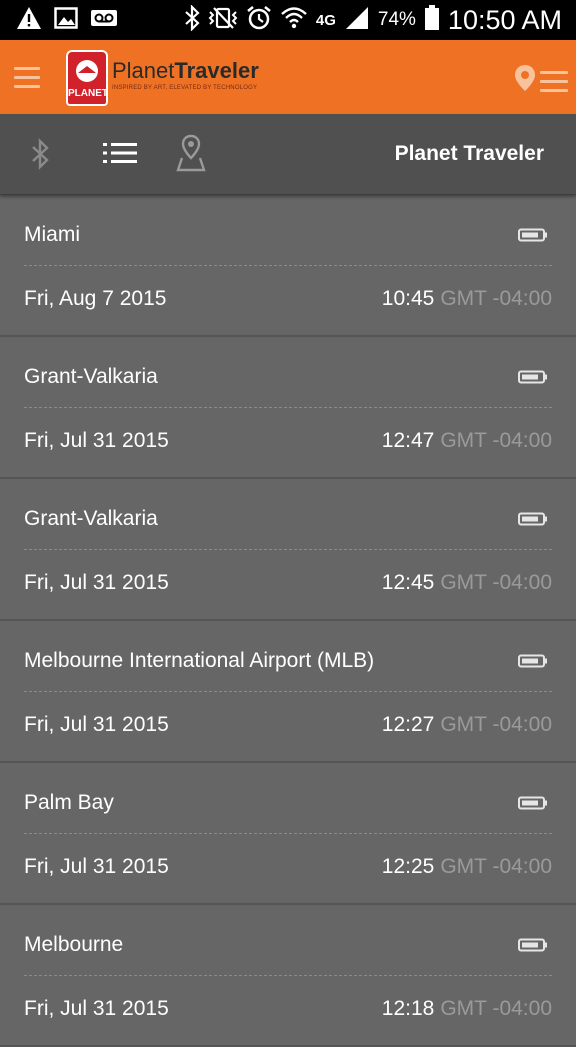 Image resolution: width=576 pixels, height=1047 pixels. Describe the element at coordinates (69, 802) in the screenshot. I see `place-name: Palm Bay` at that location.